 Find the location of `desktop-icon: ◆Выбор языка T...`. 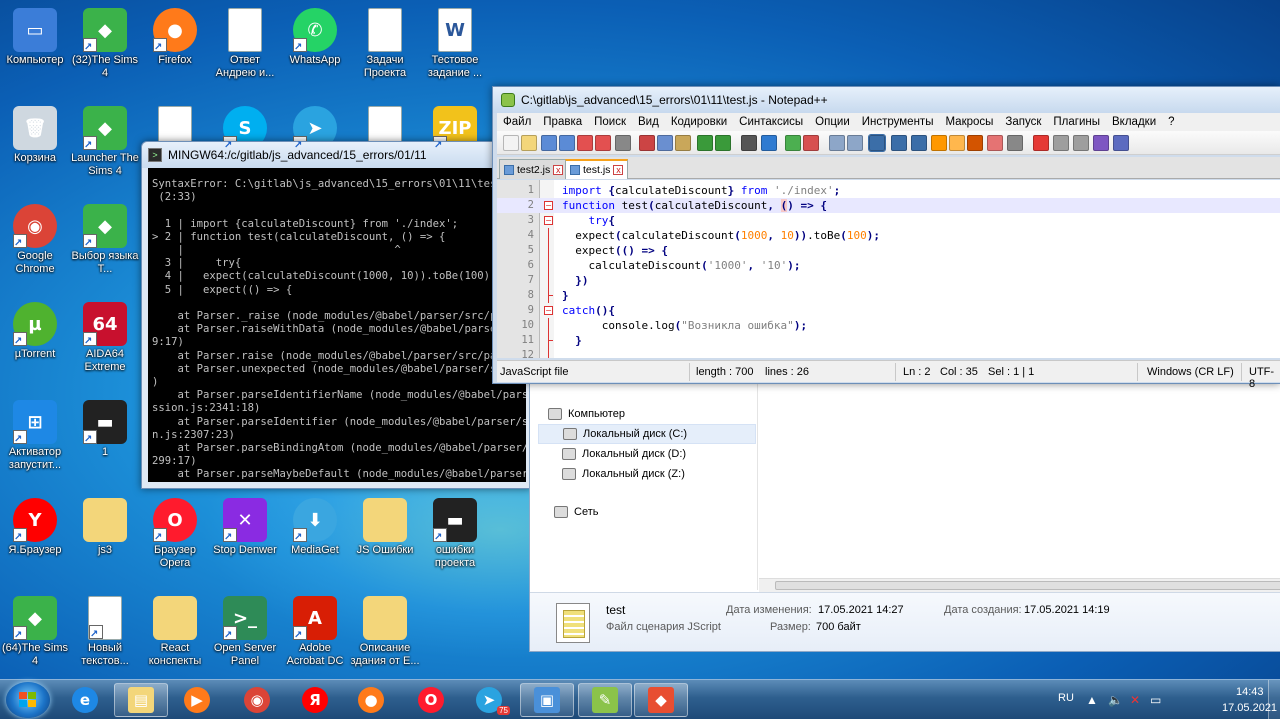

desktop-icon: ◆Выбор языка T... is located at coordinates (105, 240).